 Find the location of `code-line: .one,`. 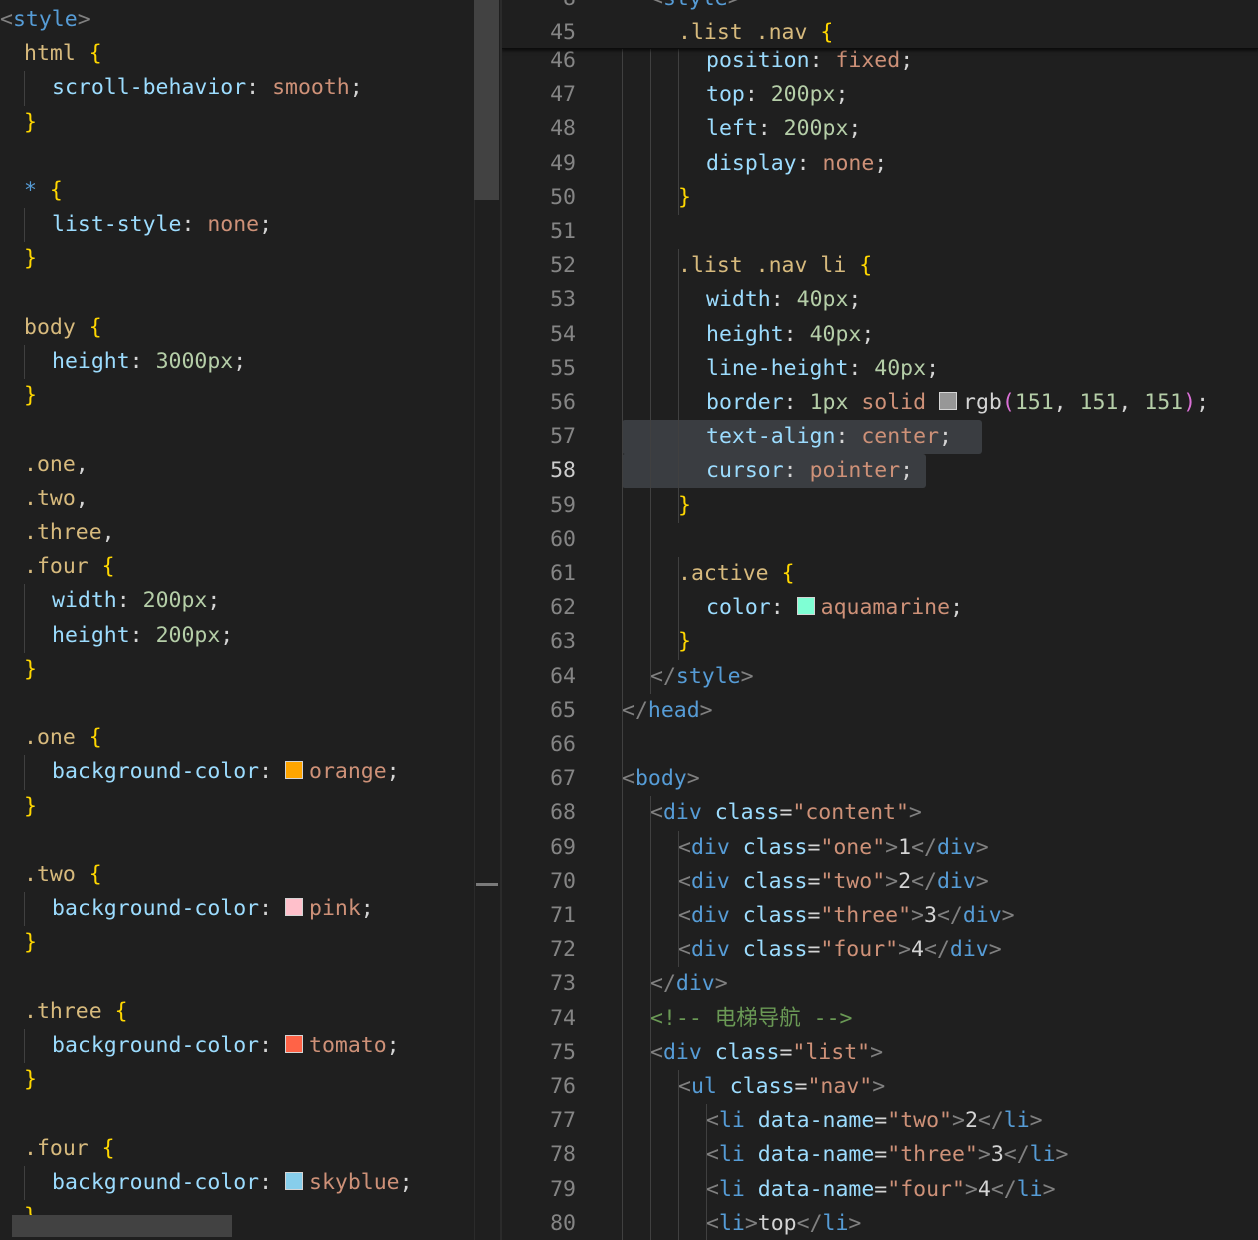

code-line: .one, is located at coordinates (237, 465).